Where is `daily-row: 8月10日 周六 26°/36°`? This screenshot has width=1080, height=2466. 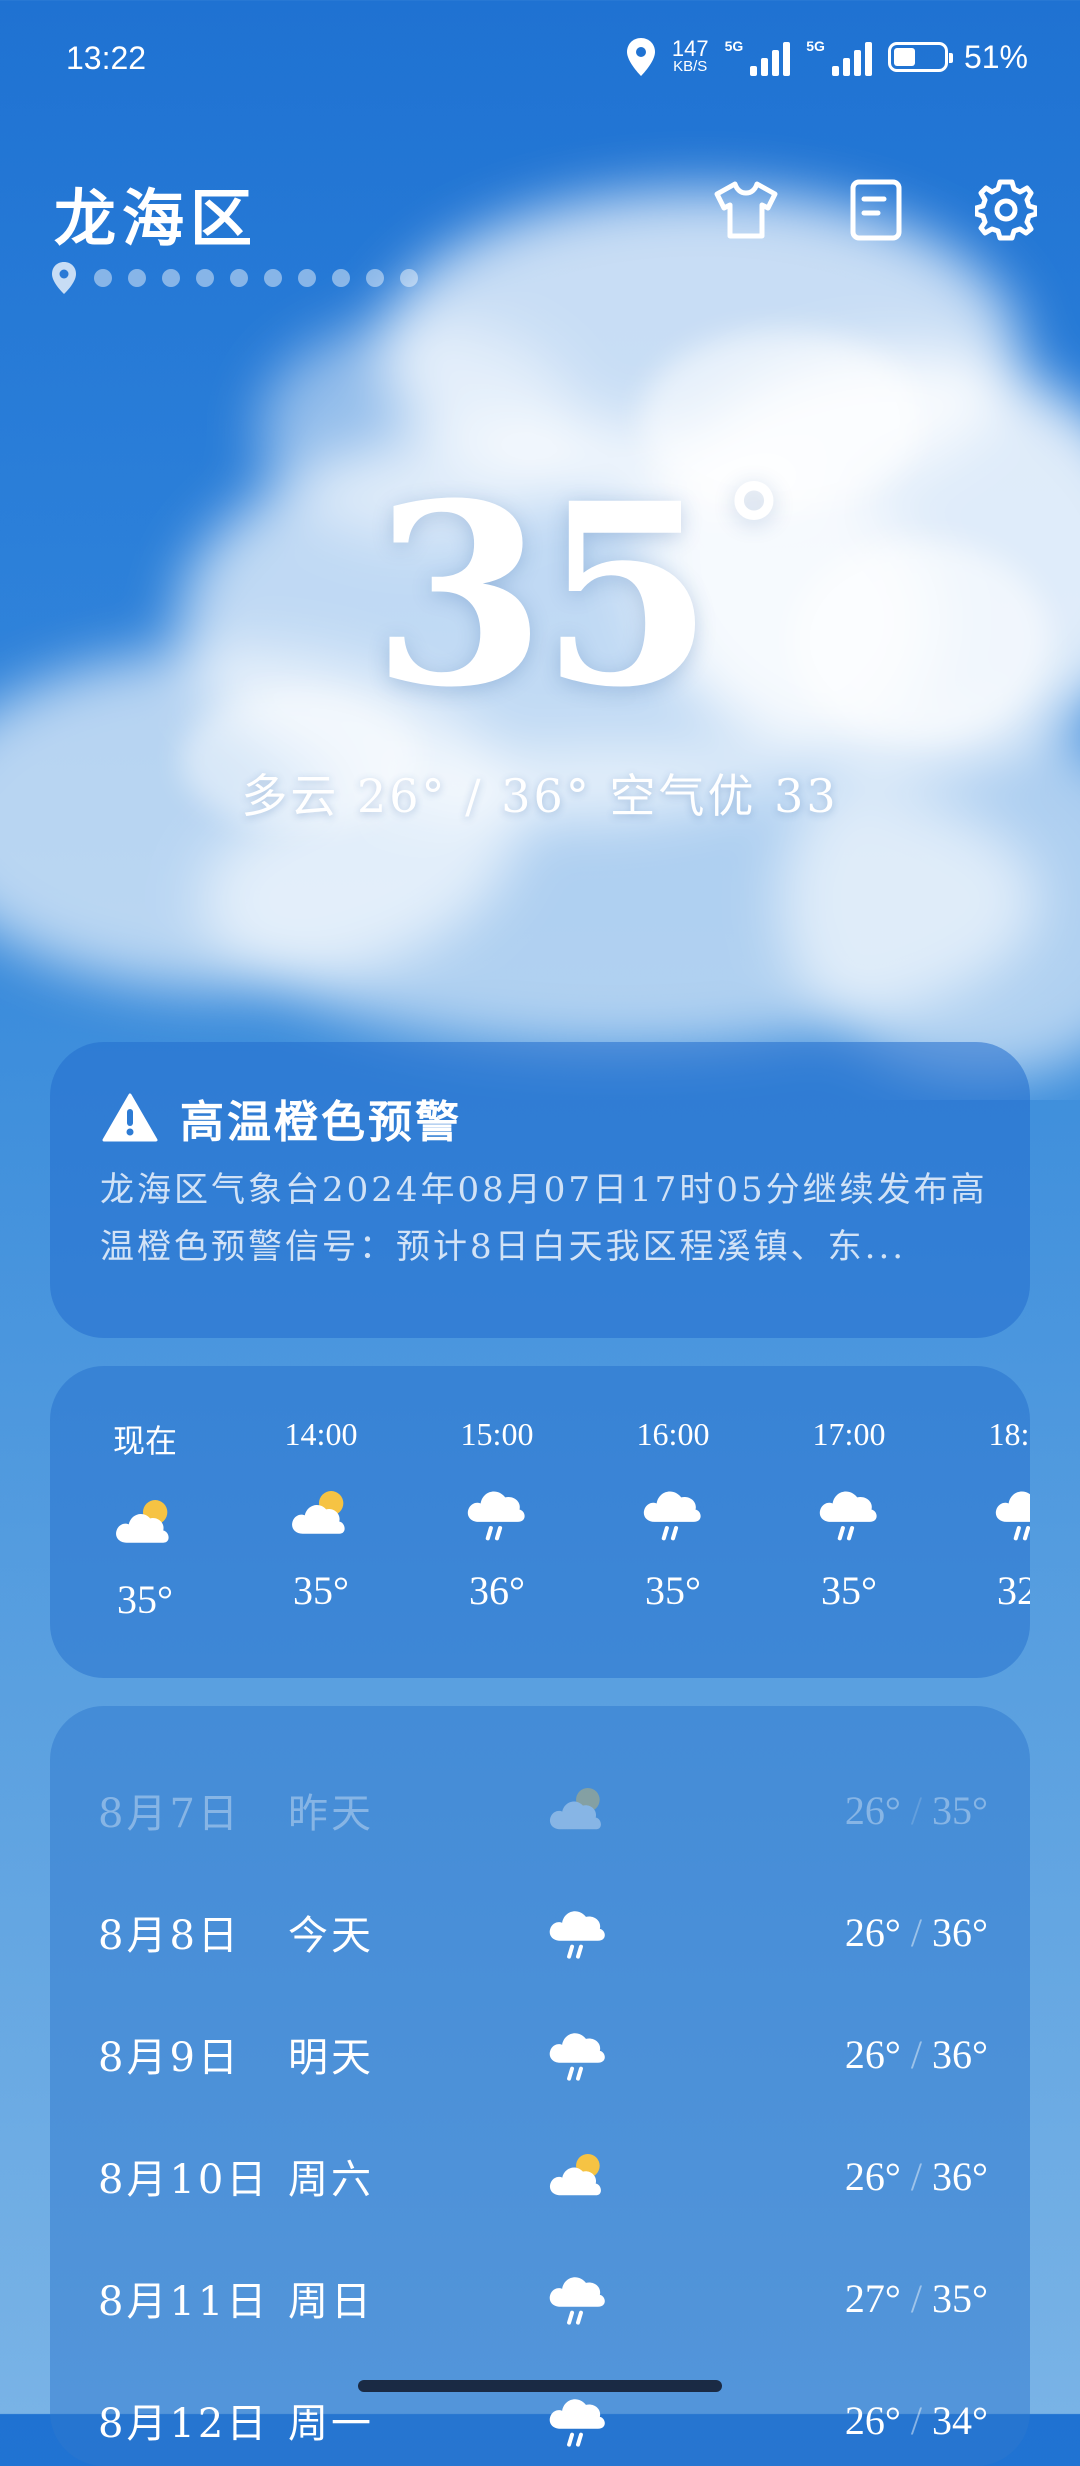
daily-row: 8月10日 周六 26°/36° is located at coordinates (543, 2176).